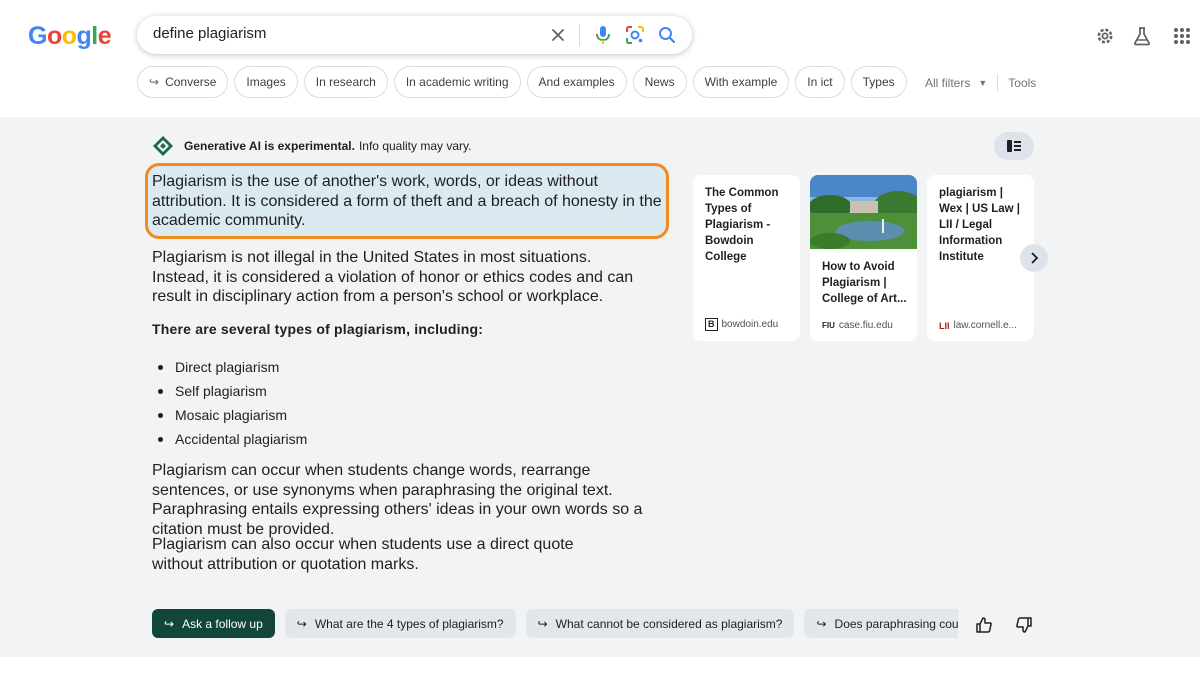 This screenshot has height=679, width=1200. I want to click on chip-and-examples: And examples, so click(576, 82).